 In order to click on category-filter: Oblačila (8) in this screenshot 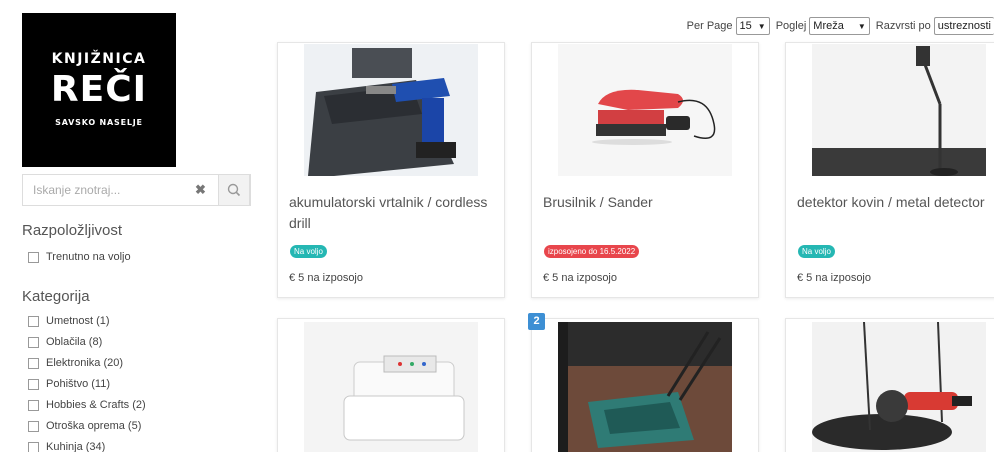, I will do `click(65, 342)`.